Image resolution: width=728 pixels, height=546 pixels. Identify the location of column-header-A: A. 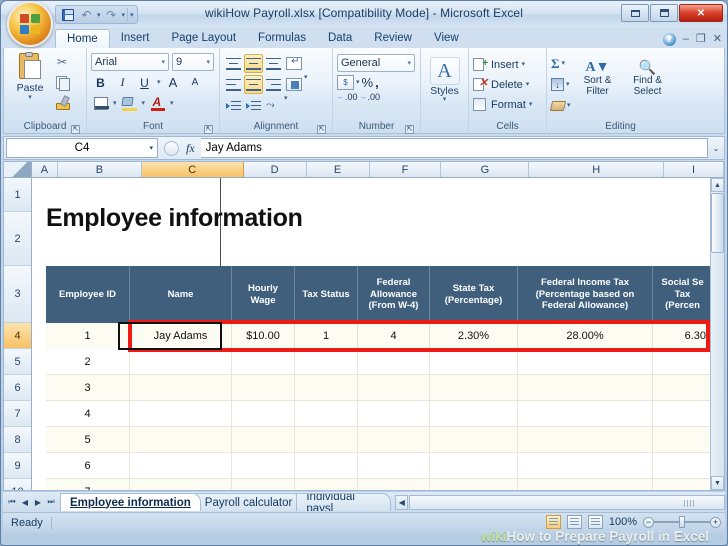
(44, 169).